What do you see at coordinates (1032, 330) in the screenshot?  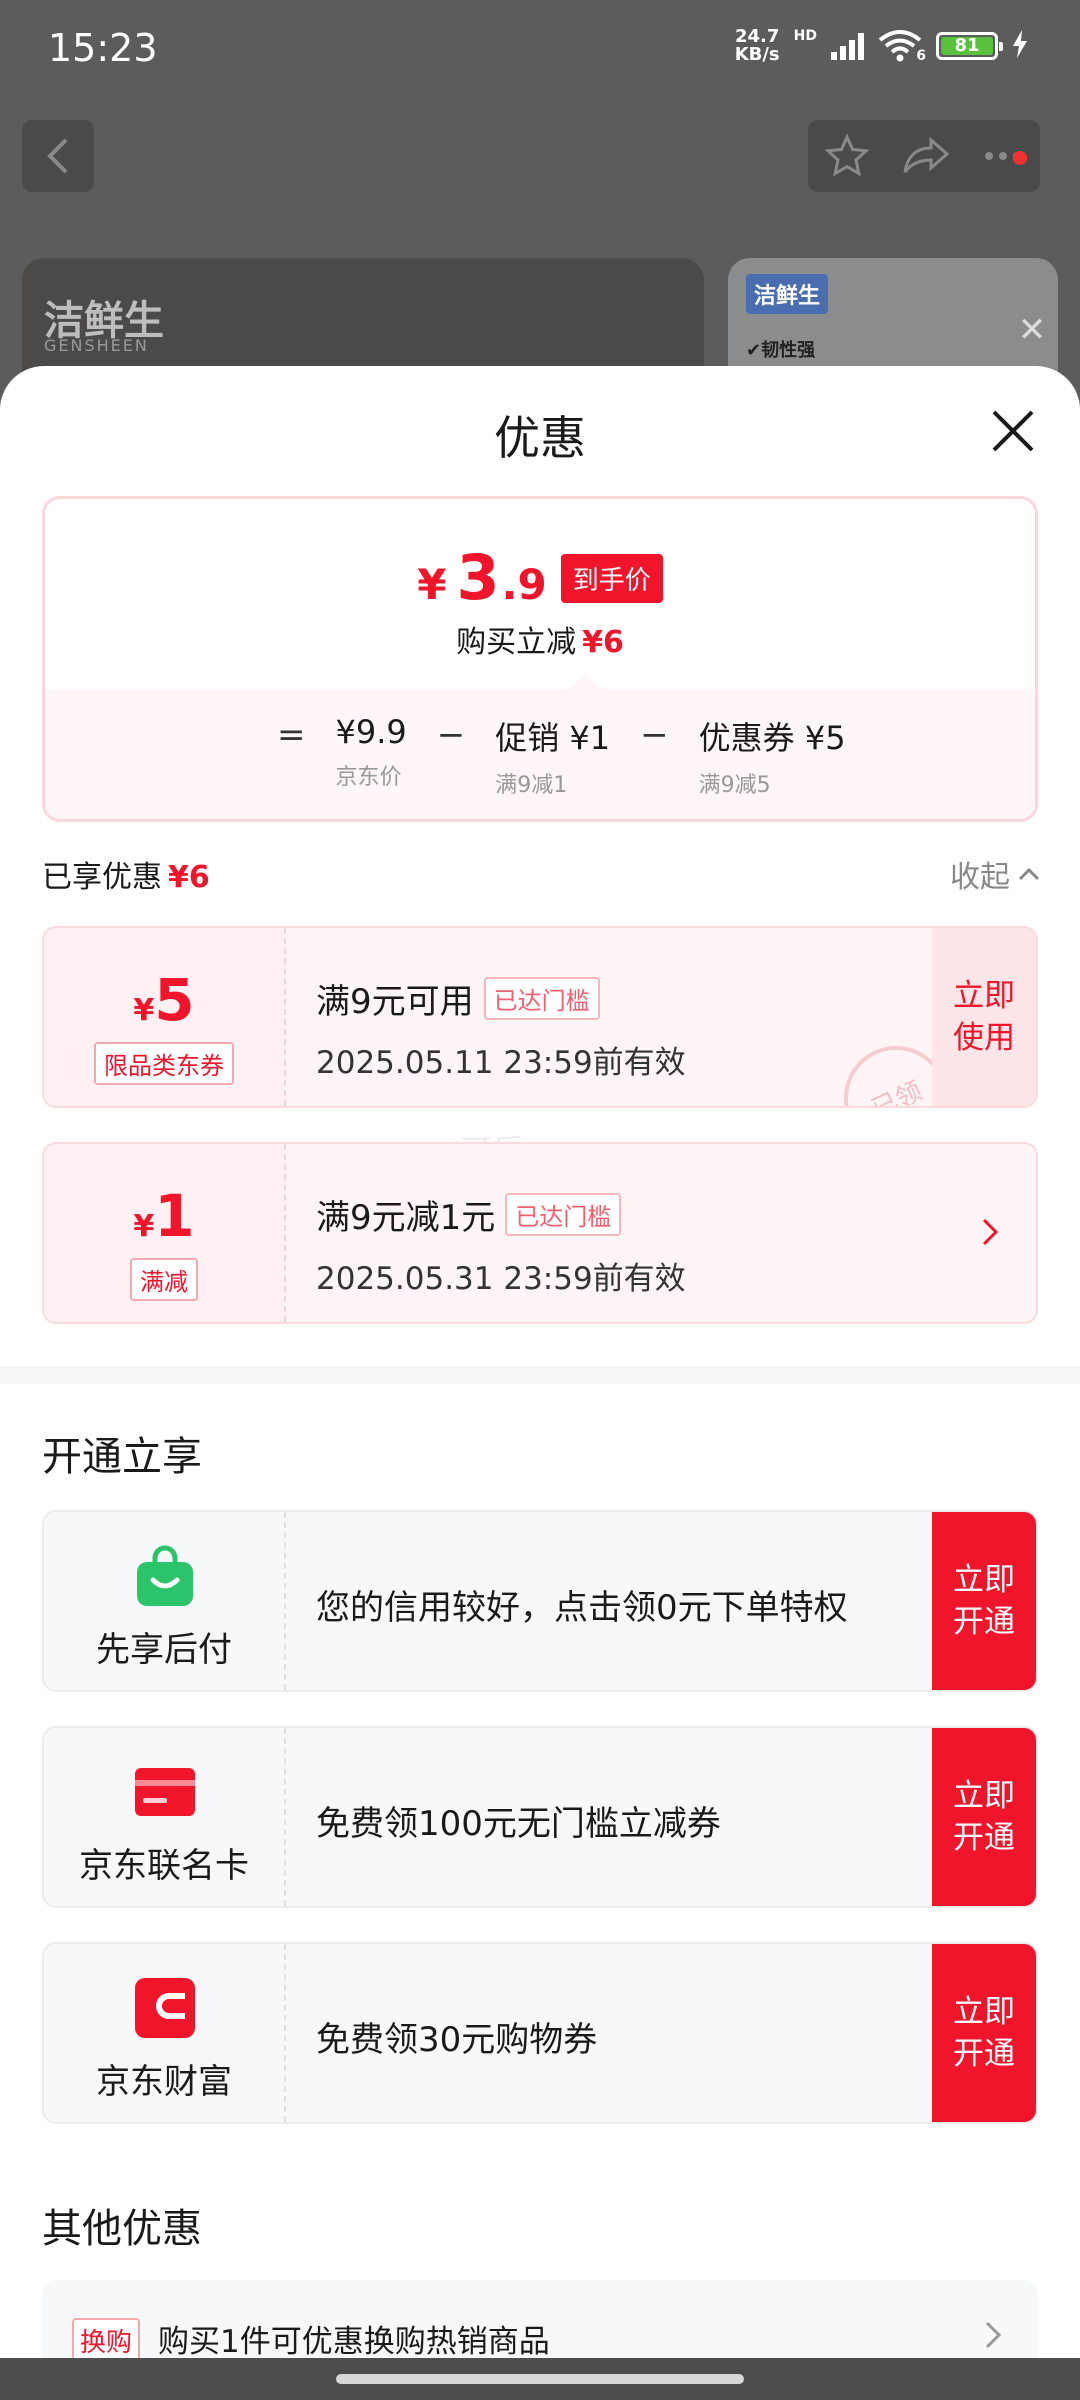 I see `thumbnail-close-icon: ✕` at bounding box center [1032, 330].